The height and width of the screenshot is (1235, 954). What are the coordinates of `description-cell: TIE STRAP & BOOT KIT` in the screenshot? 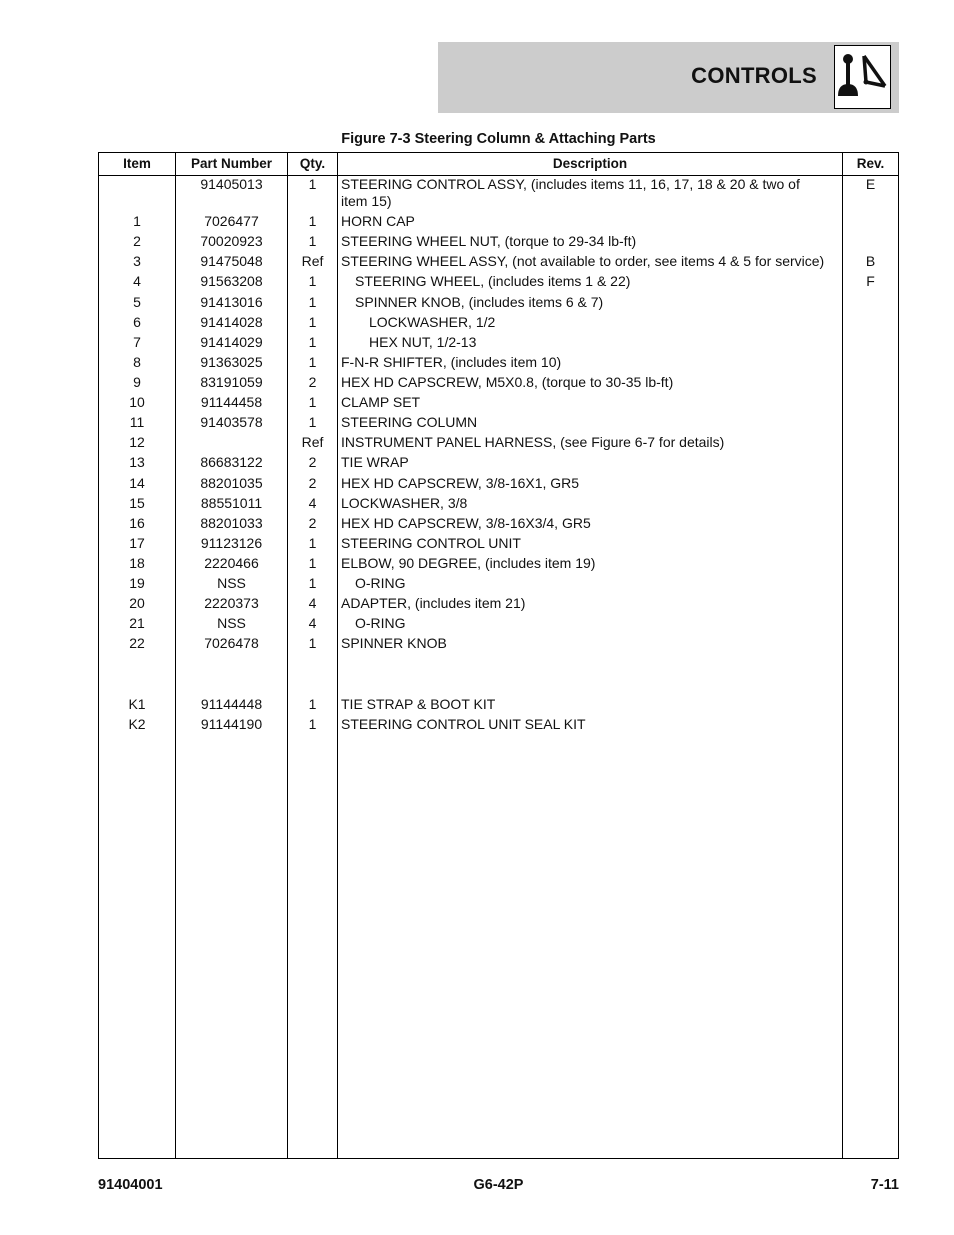 It's located at (418, 704).